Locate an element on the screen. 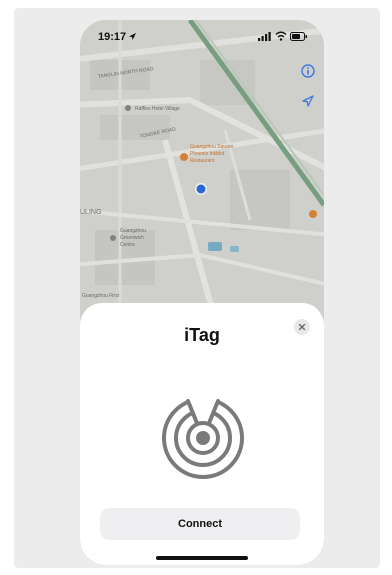 This screenshot has height=575, width=392. status-bar: 19:17 is located at coordinates (202, 35).